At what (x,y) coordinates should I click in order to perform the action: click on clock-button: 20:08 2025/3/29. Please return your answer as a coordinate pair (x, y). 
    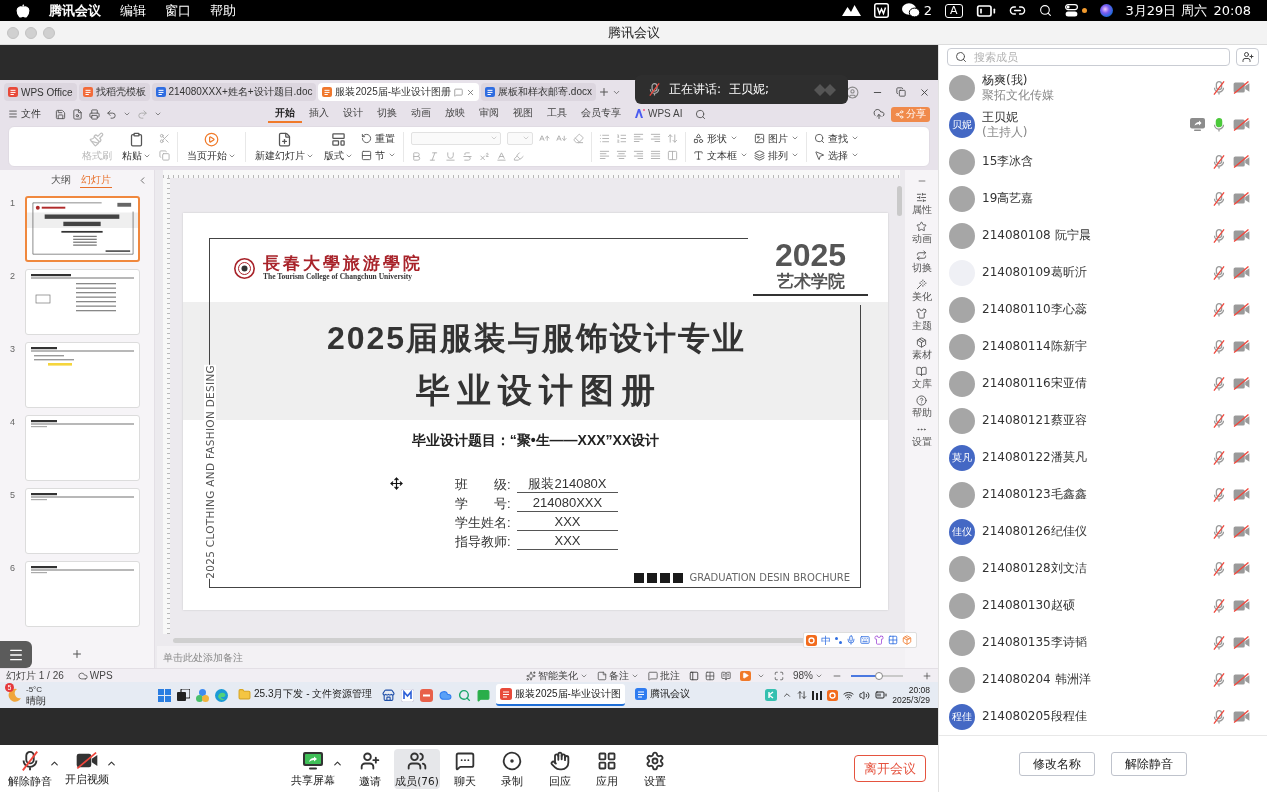
    Looking at the image, I should click on (911, 695).